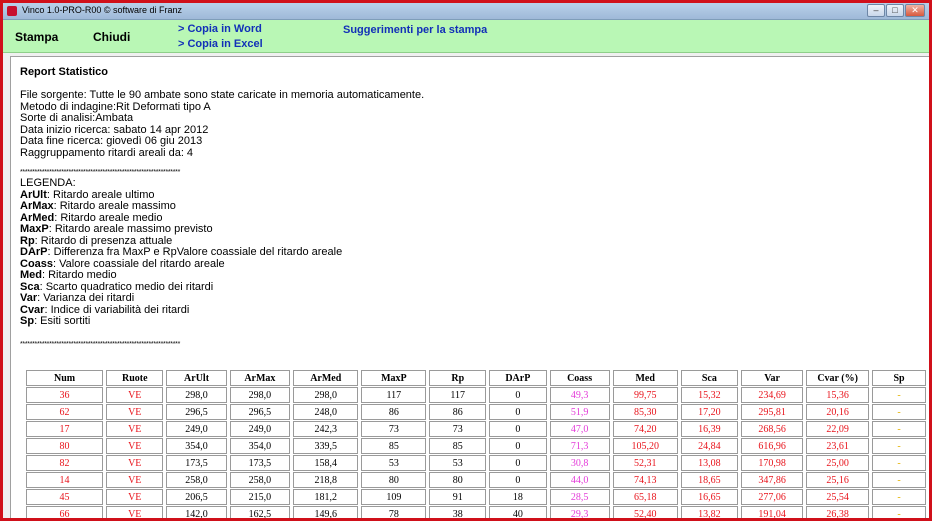 This screenshot has height=521, width=932. I want to click on table-cell: 142,0, so click(196, 512).